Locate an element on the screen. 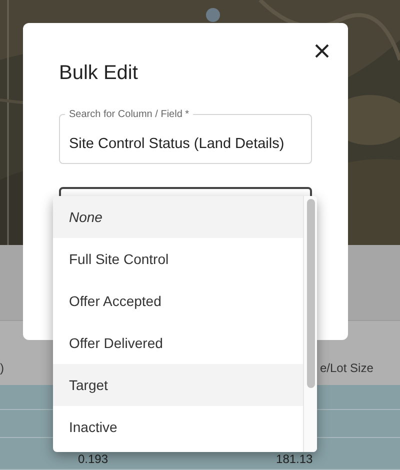 This screenshot has height=470, width=400. dropdown-option: Full Site Control is located at coordinates (178, 259).